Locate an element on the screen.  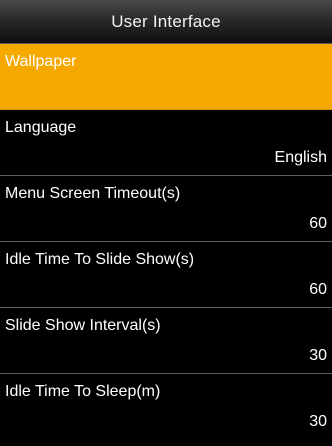
title-bar: User Interface is located at coordinates (166, 22).